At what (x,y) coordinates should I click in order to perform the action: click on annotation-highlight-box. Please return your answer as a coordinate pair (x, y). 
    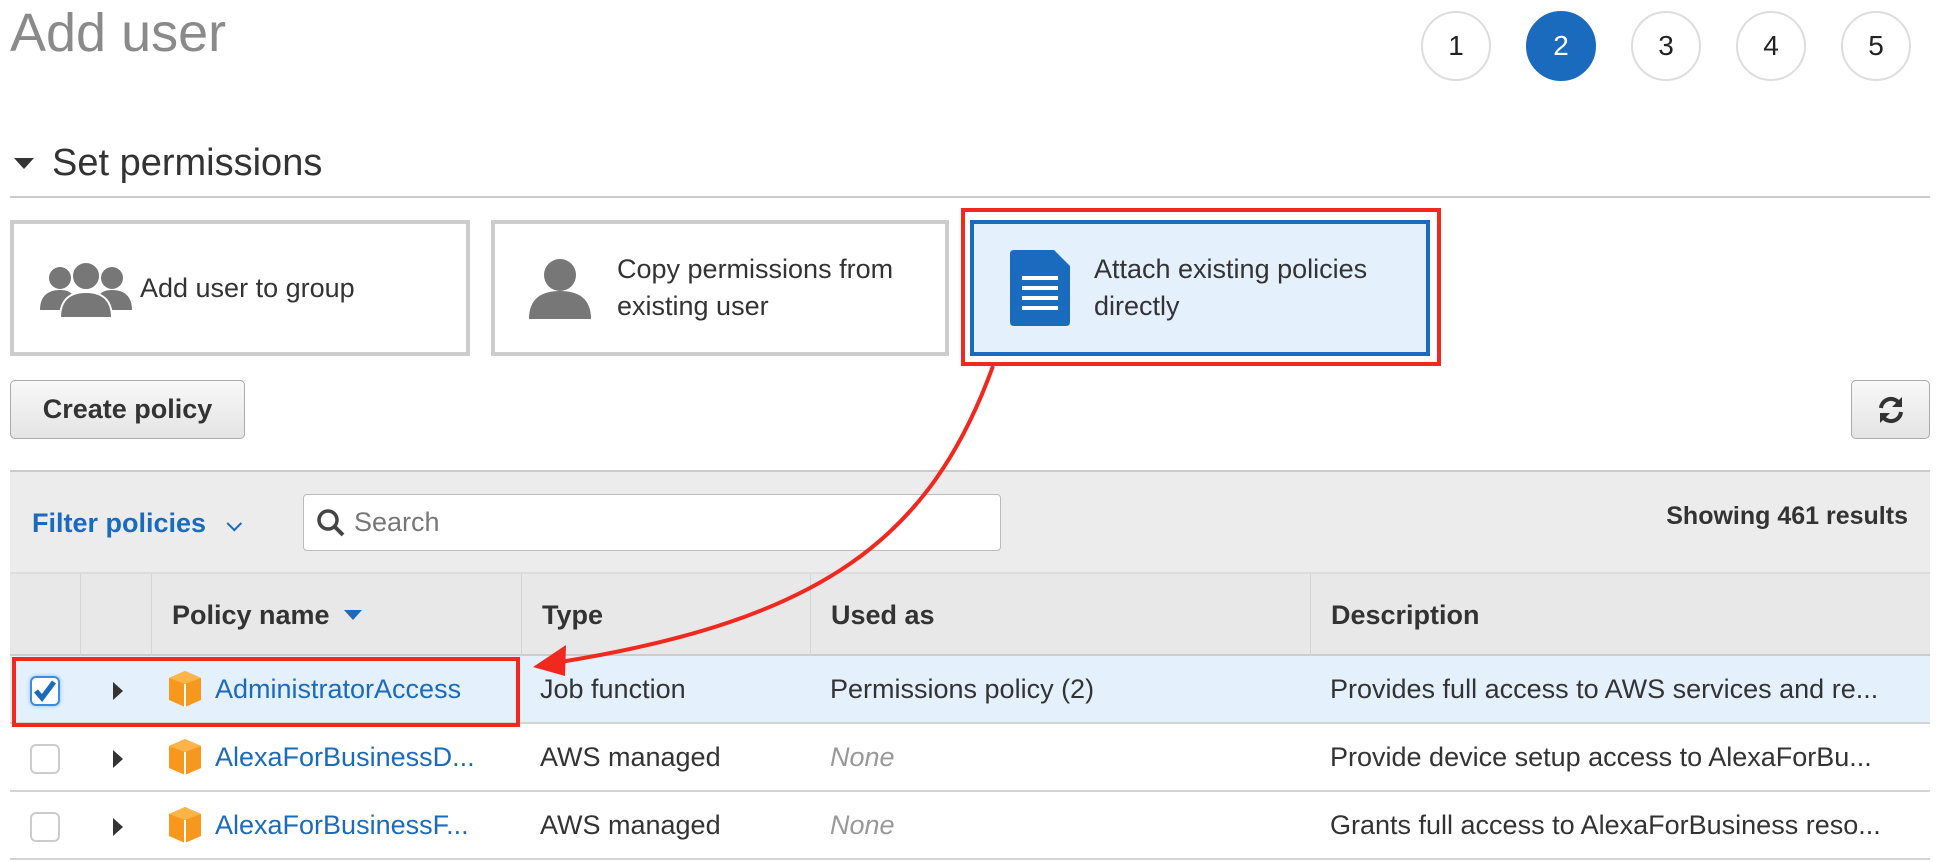
    Looking at the image, I should click on (266, 692).